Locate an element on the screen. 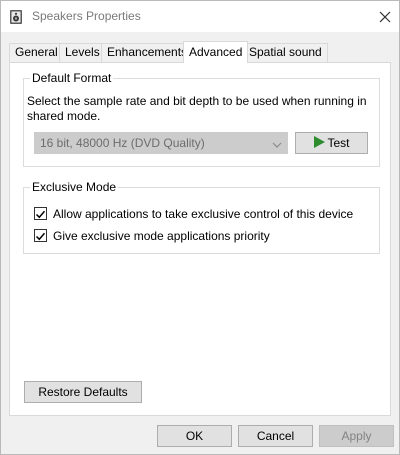 The image size is (400, 455). tab-advanced: Advanced is located at coordinates (216, 52).